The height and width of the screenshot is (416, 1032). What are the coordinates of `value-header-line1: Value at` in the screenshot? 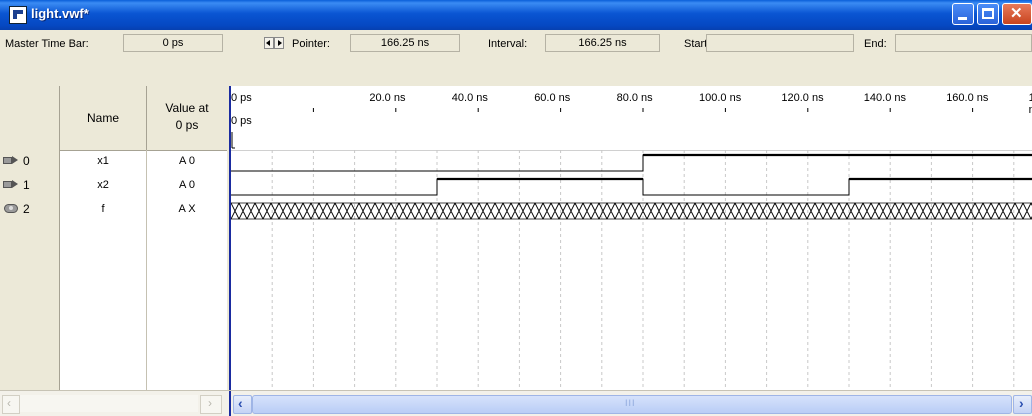 It's located at (187, 108).